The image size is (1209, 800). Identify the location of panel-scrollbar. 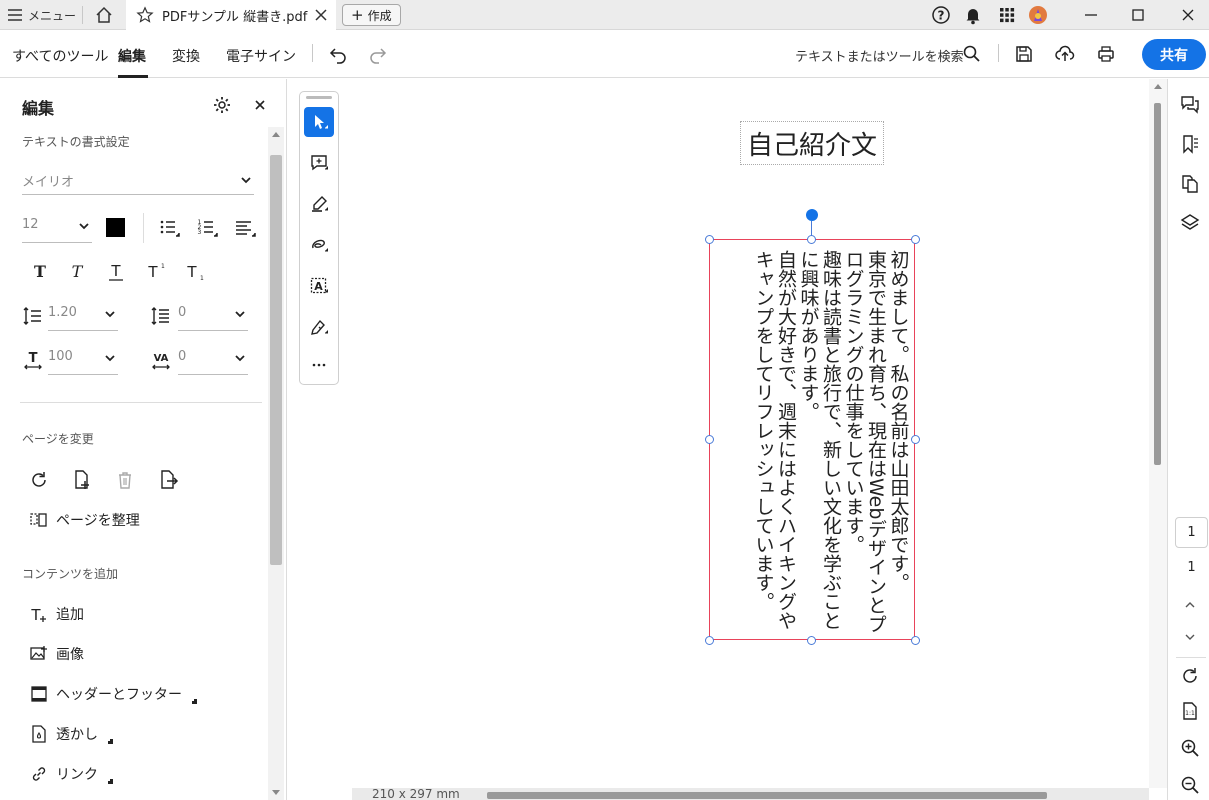
(276, 463).